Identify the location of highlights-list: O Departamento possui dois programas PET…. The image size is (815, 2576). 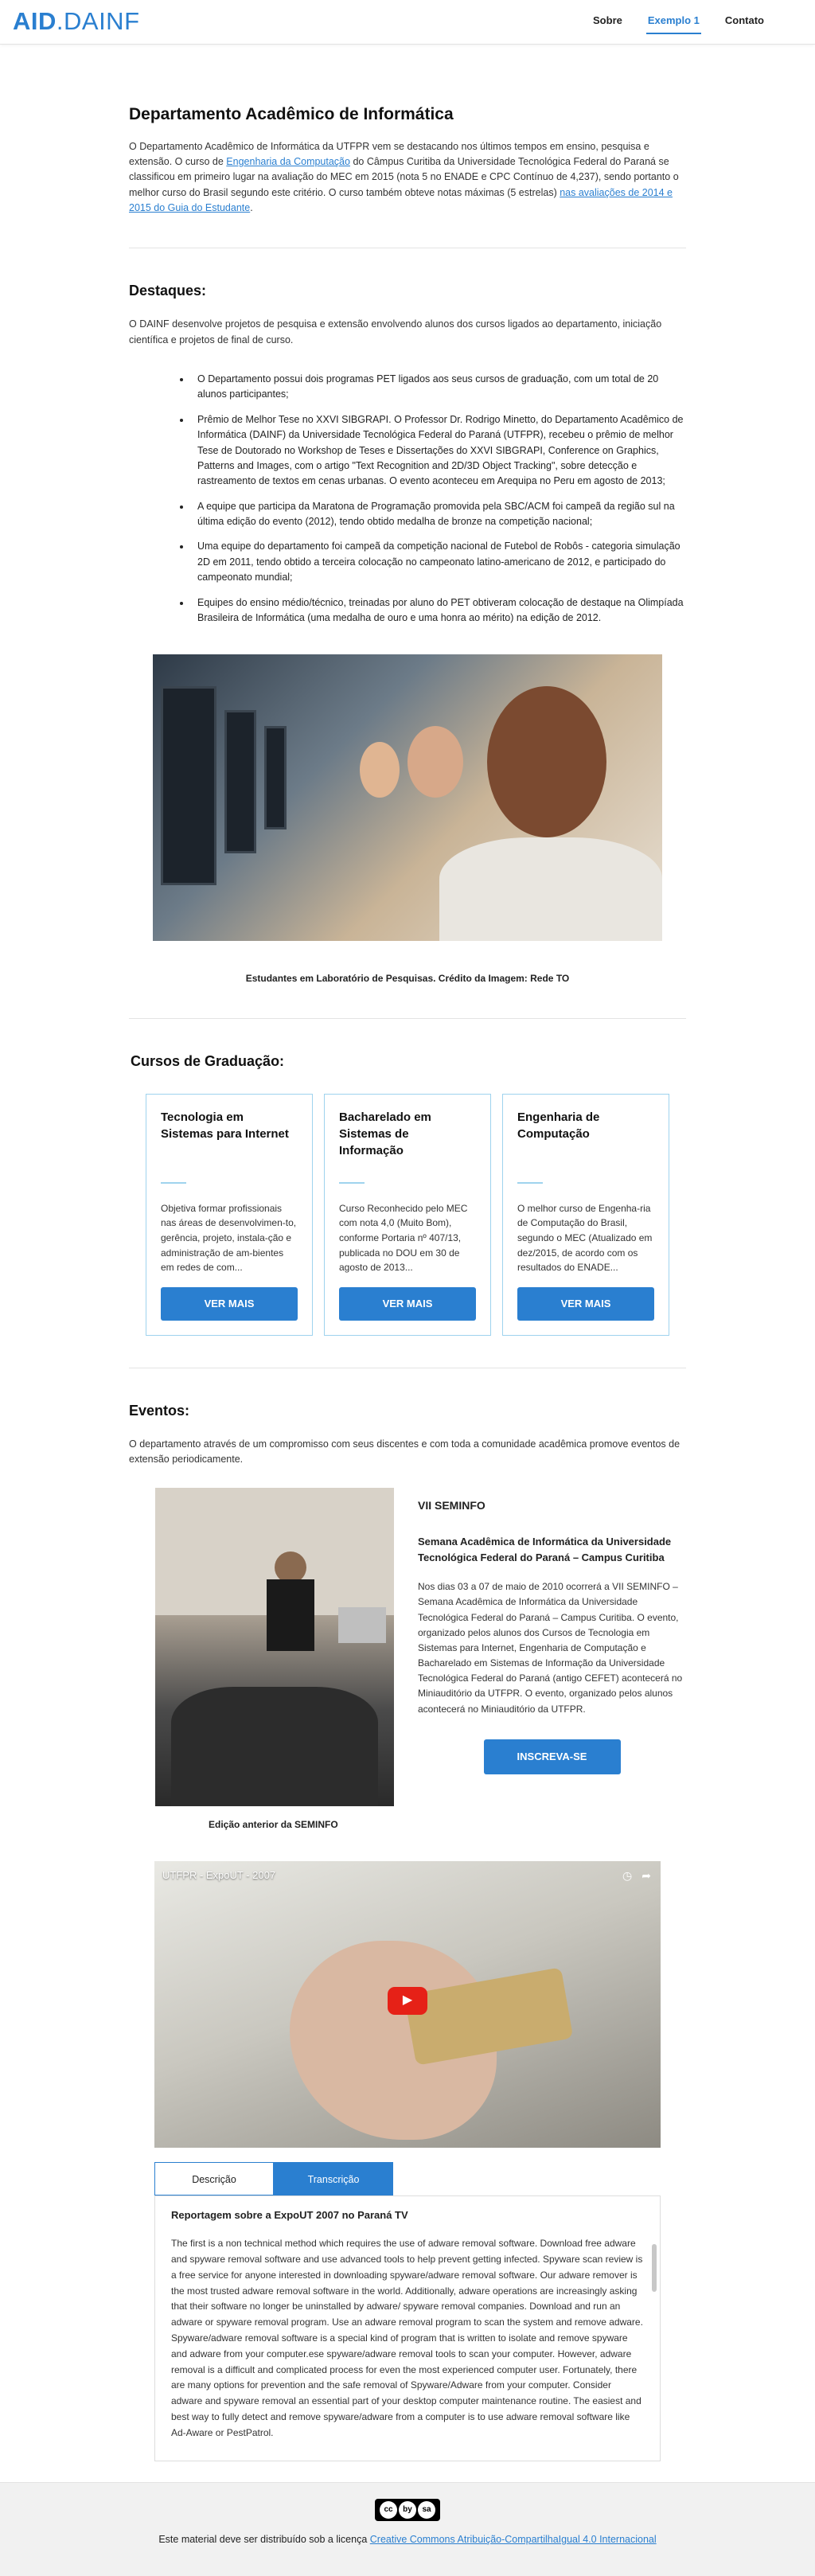
(438, 499).